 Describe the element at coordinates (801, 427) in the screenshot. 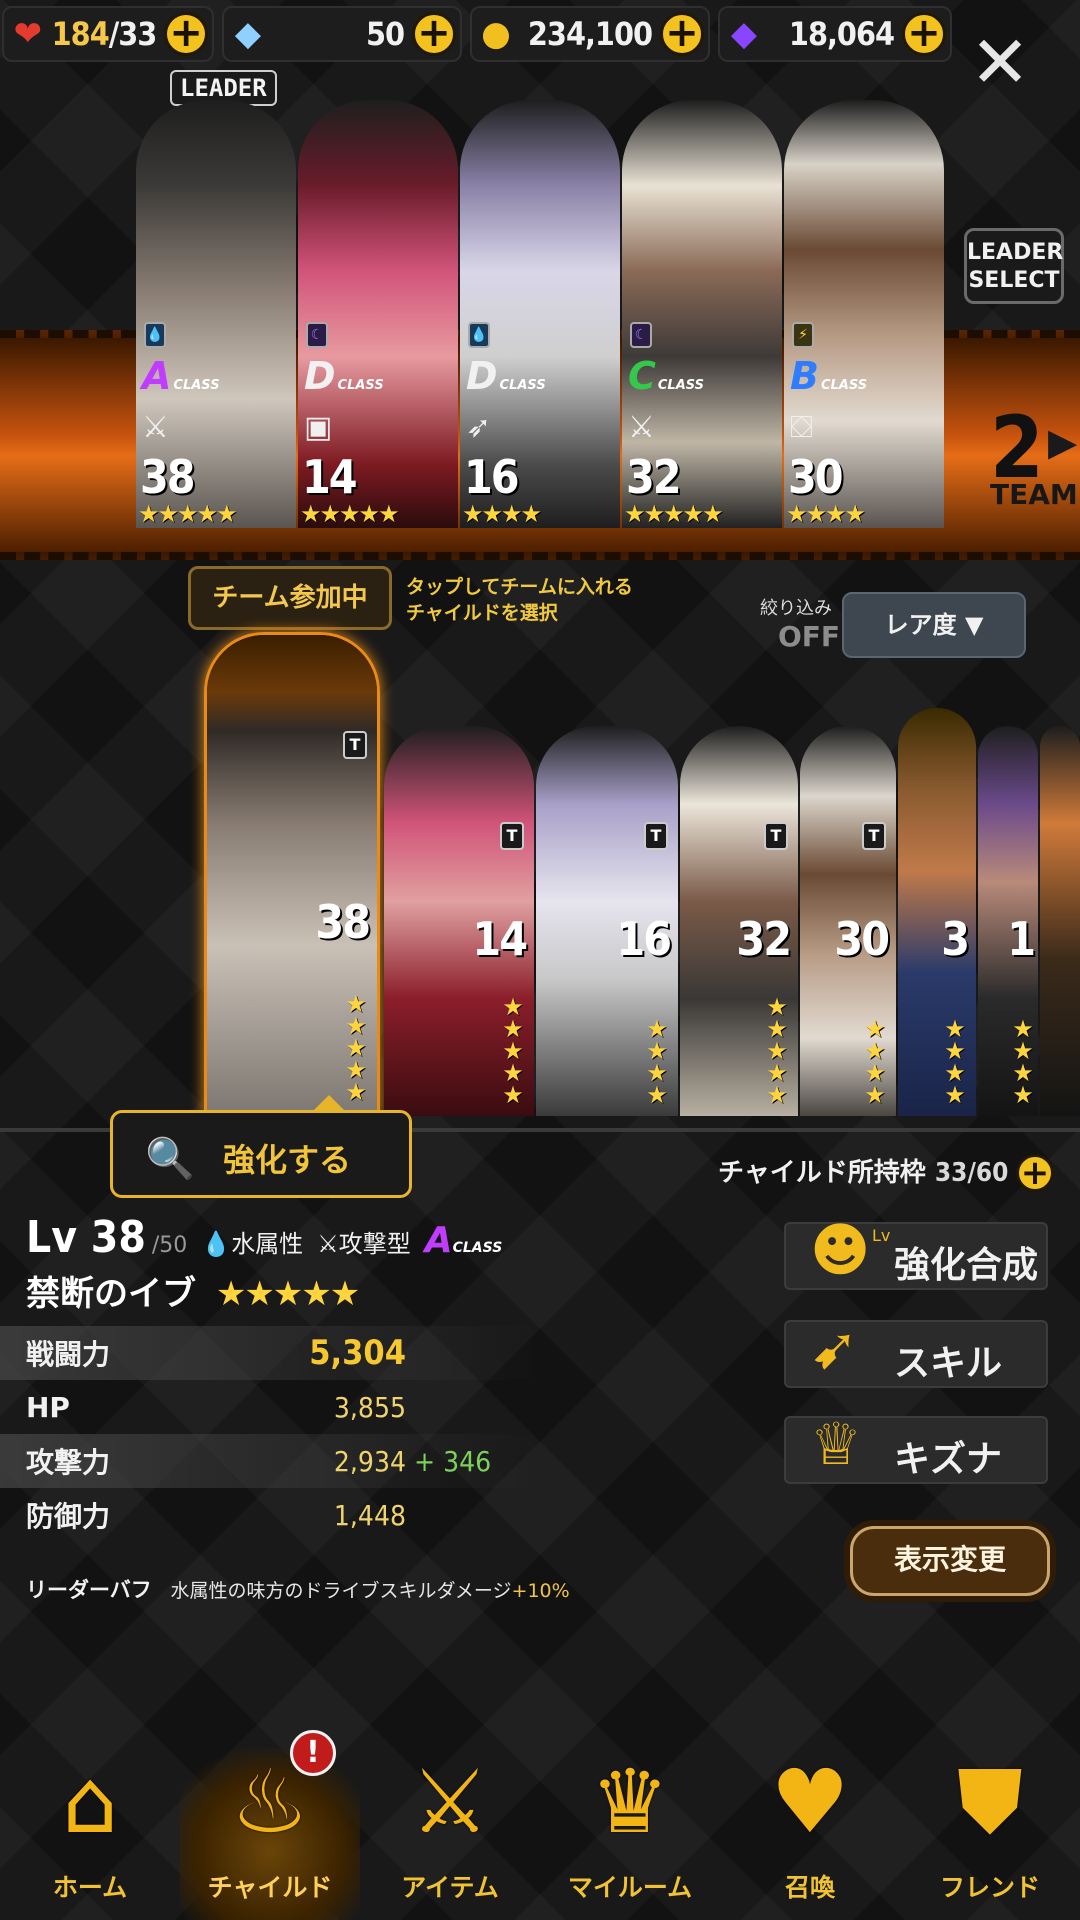

I see `balance-type-icon: ⛋` at that location.